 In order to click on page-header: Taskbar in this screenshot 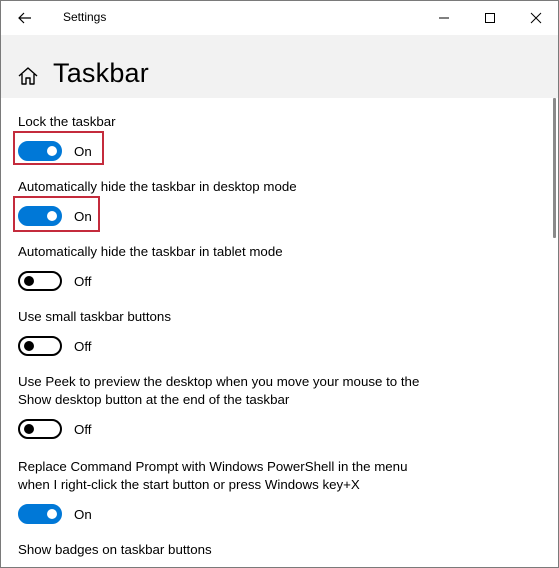, I will do `click(279, 66)`.